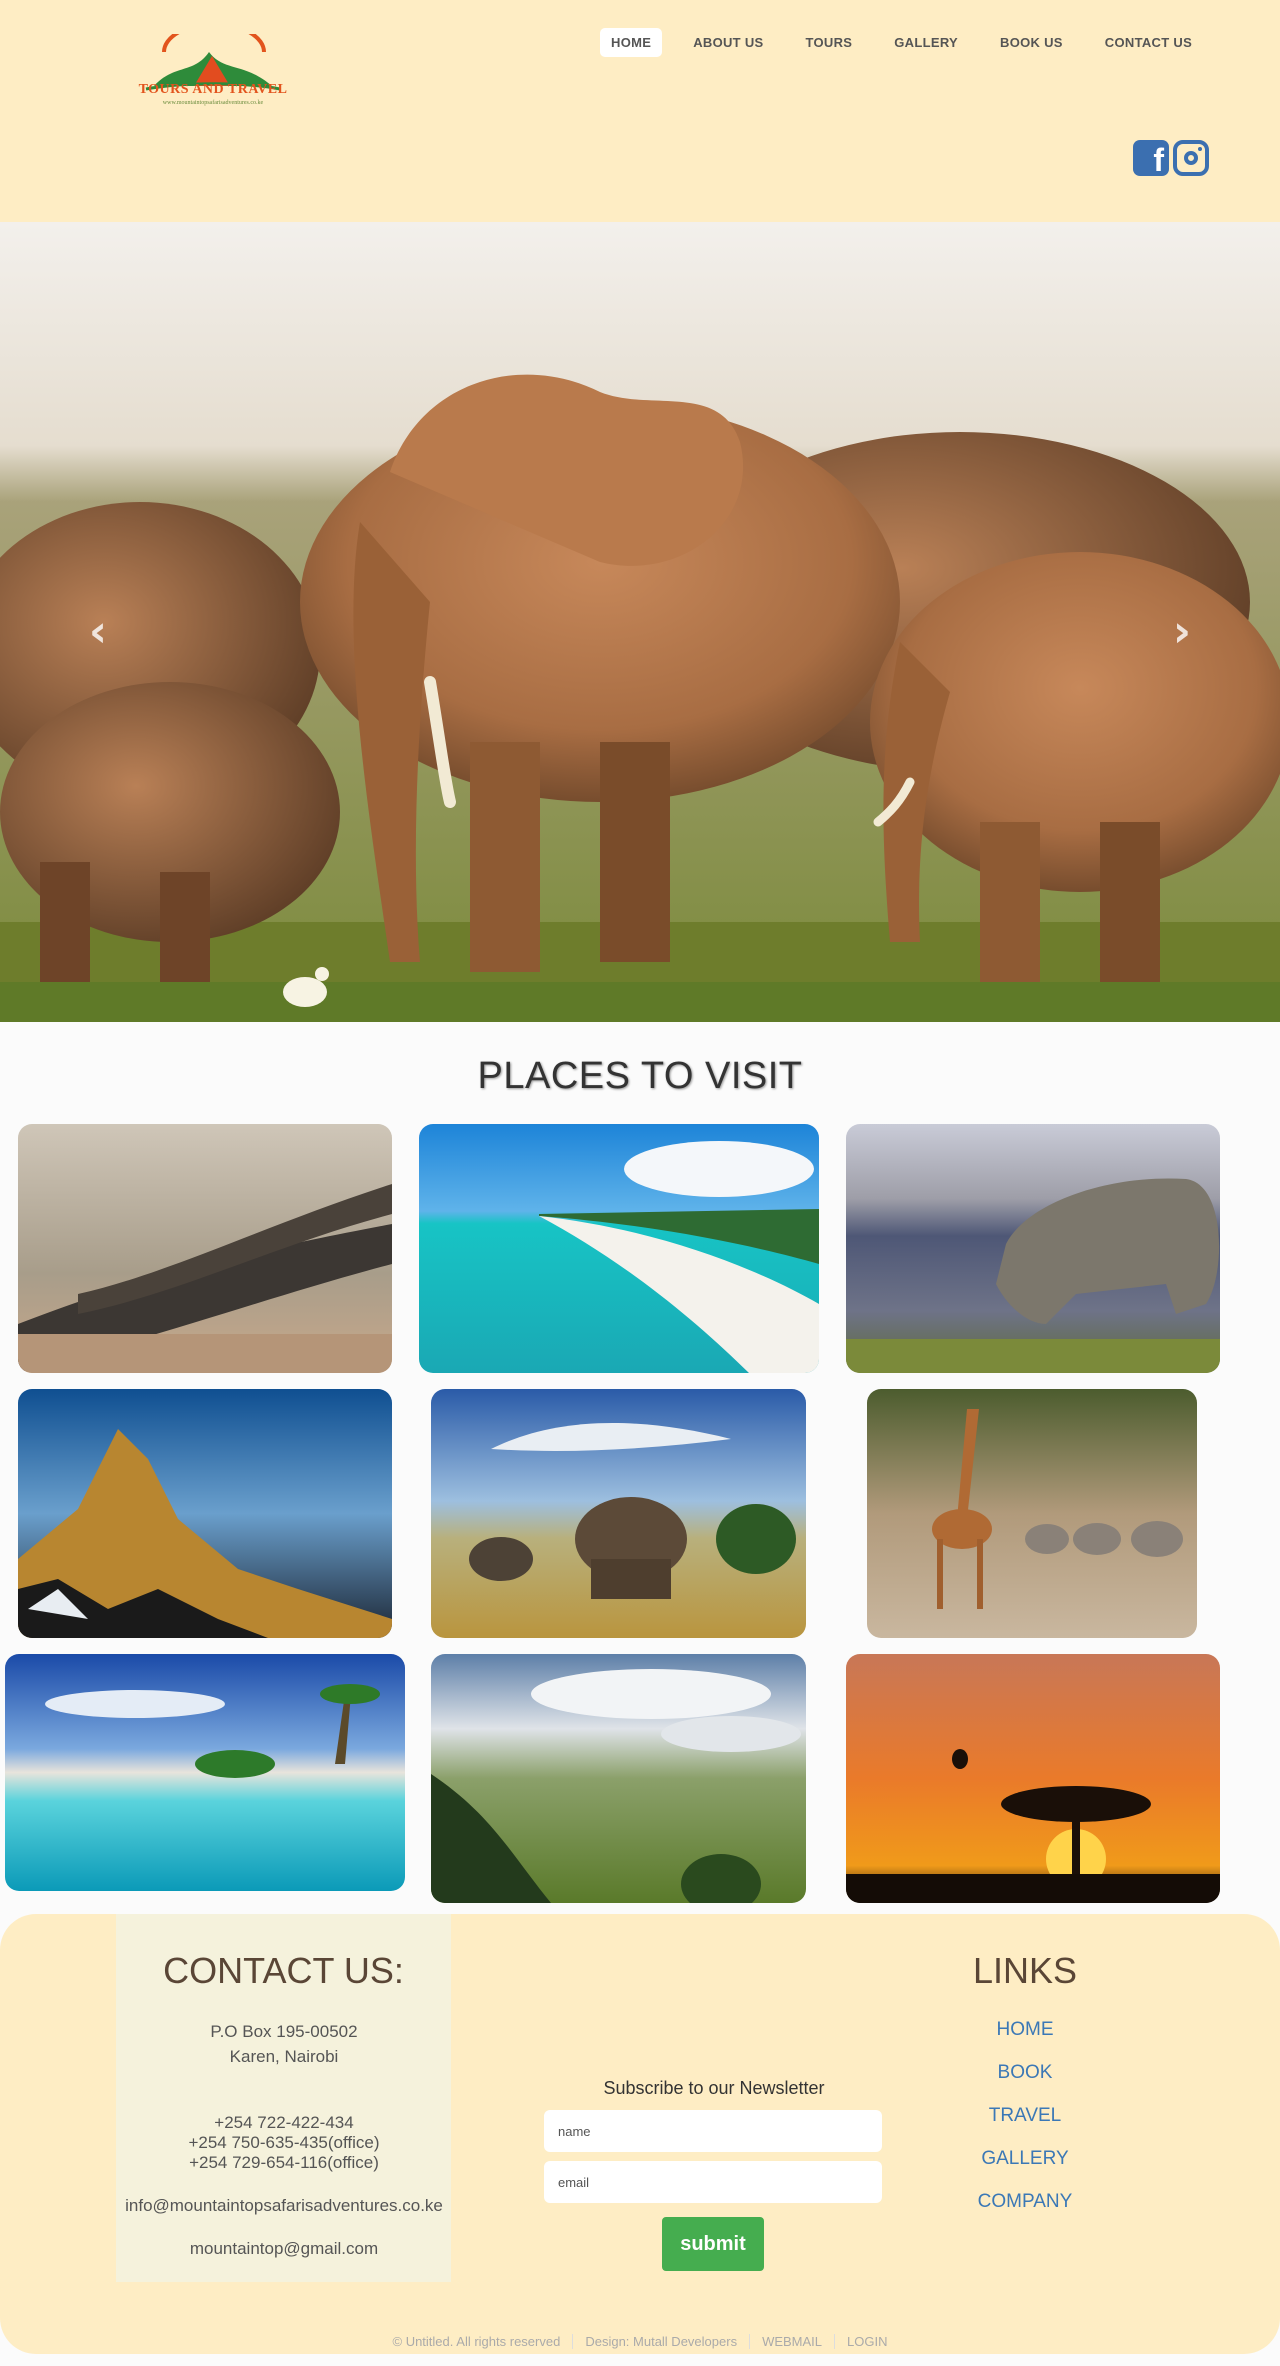 The height and width of the screenshot is (2366, 1280). What do you see at coordinates (829, 42) in the screenshot?
I see `nav-tours: TOURS` at bounding box center [829, 42].